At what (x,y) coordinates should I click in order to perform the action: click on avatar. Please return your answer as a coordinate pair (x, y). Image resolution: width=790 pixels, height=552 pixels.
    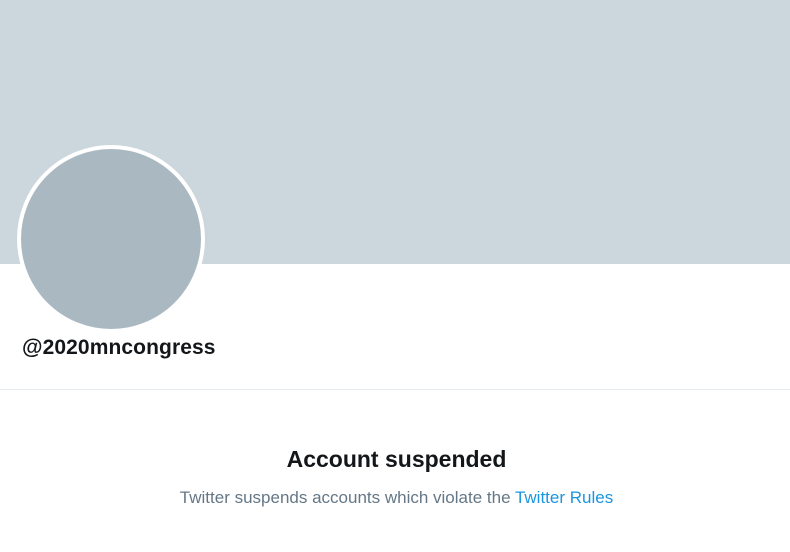
    Looking at the image, I should click on (111, 239).